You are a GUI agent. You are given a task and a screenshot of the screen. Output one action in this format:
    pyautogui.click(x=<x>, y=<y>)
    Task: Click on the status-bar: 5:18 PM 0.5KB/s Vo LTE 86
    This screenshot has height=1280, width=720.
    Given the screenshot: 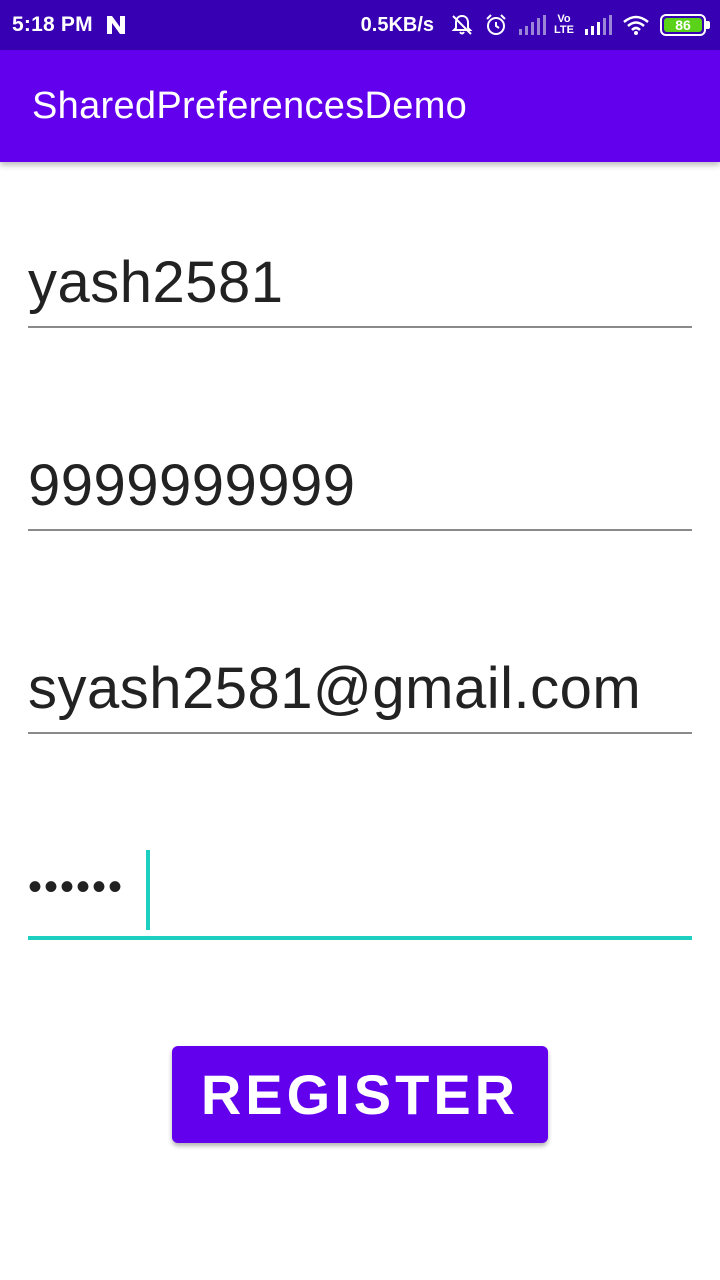 What is the action you would take?
    pyautogui.click(x=360, y=25)
    